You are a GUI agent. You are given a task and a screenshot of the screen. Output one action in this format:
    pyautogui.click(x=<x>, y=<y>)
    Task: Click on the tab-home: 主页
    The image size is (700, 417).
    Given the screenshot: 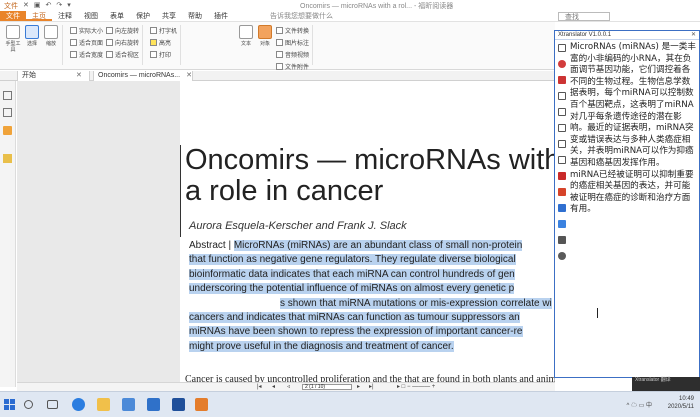 What is the action you would take?
    pyautogui.click(x=39, y=16)
    